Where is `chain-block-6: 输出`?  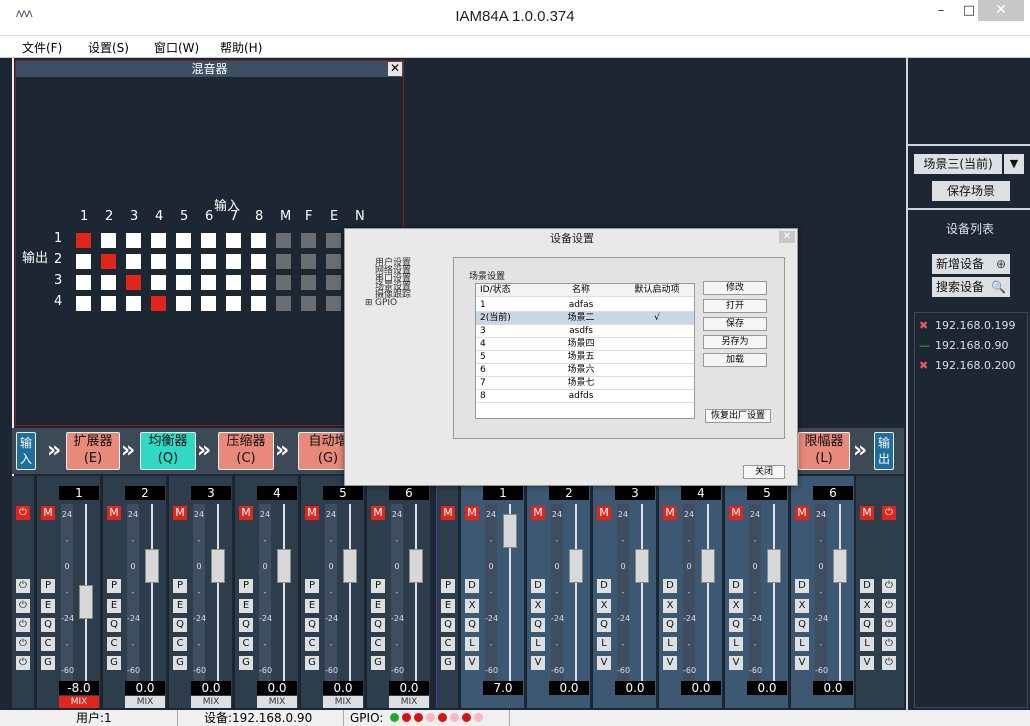 chain-block-6: 输出 is located at coordinates (884, 451).